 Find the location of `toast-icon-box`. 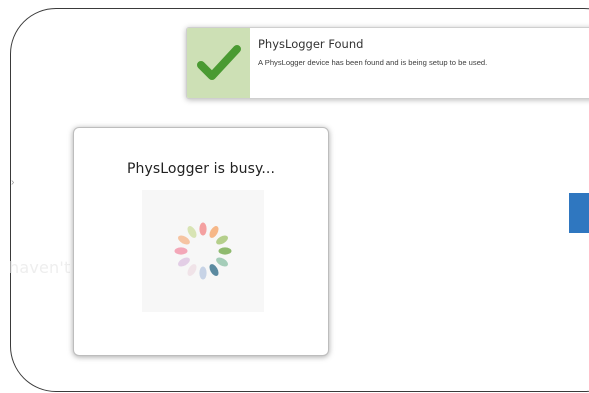

toast-icon-box is located at coordinates (218, 63).